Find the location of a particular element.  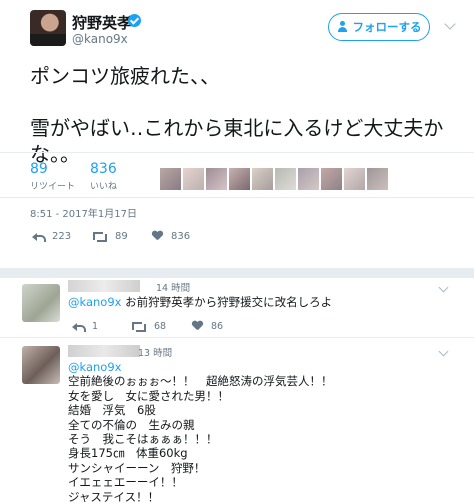

reply-text-line: 全ての不倫の 生みの親 is located at coordinates (131, 424).